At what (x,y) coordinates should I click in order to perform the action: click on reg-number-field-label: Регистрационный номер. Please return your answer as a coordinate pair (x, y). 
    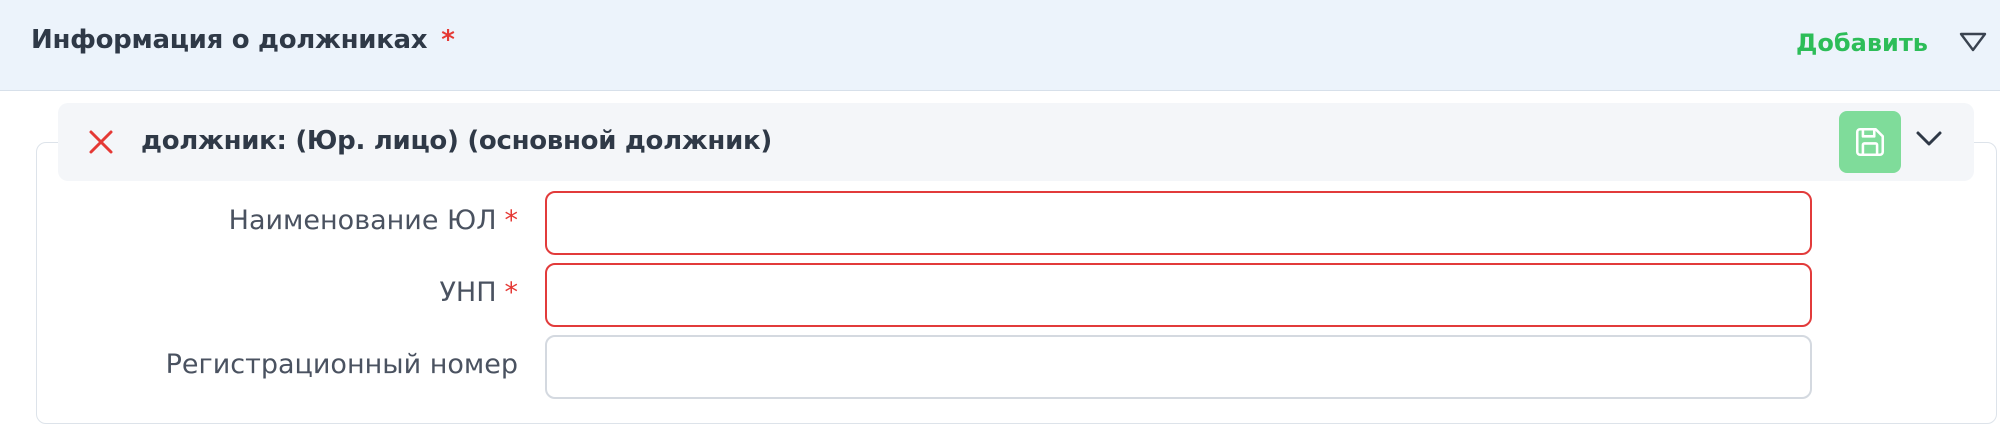
    Looking at the image, I should click on (342, 364).